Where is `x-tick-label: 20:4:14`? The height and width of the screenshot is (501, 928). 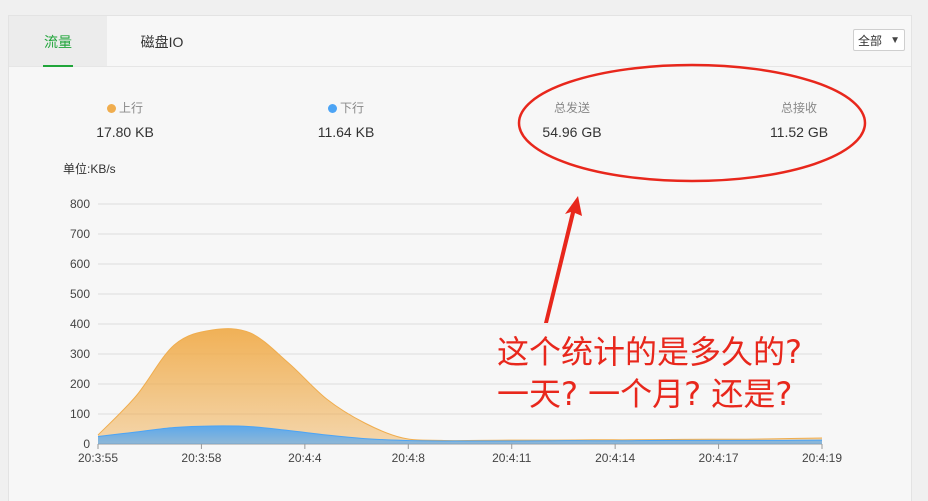 x-tick-label: 20:4:14 is located at coordinates (615, 458).